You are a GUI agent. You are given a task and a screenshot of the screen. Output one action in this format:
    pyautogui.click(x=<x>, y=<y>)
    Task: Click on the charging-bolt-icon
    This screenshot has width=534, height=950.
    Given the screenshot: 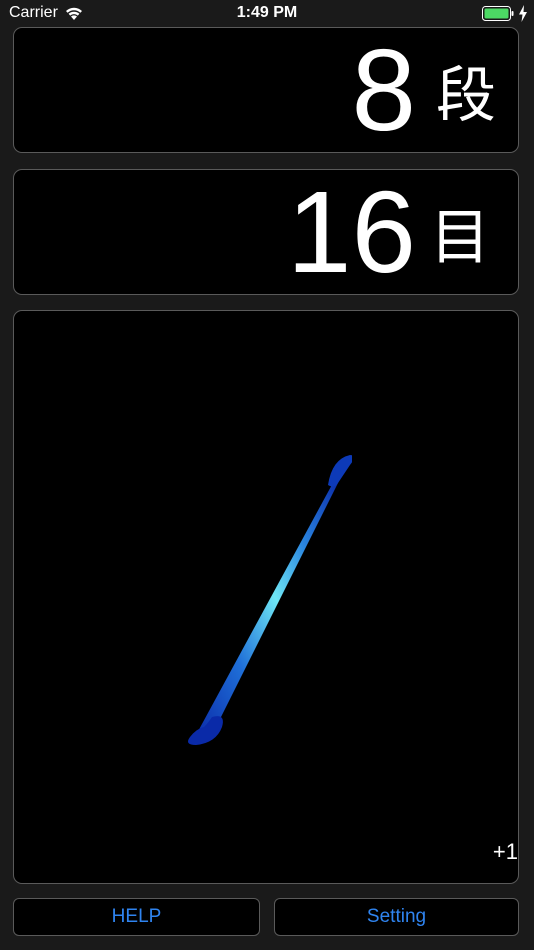 What is the action you would take?
    pyautogui.click(x=523, y=13)
    